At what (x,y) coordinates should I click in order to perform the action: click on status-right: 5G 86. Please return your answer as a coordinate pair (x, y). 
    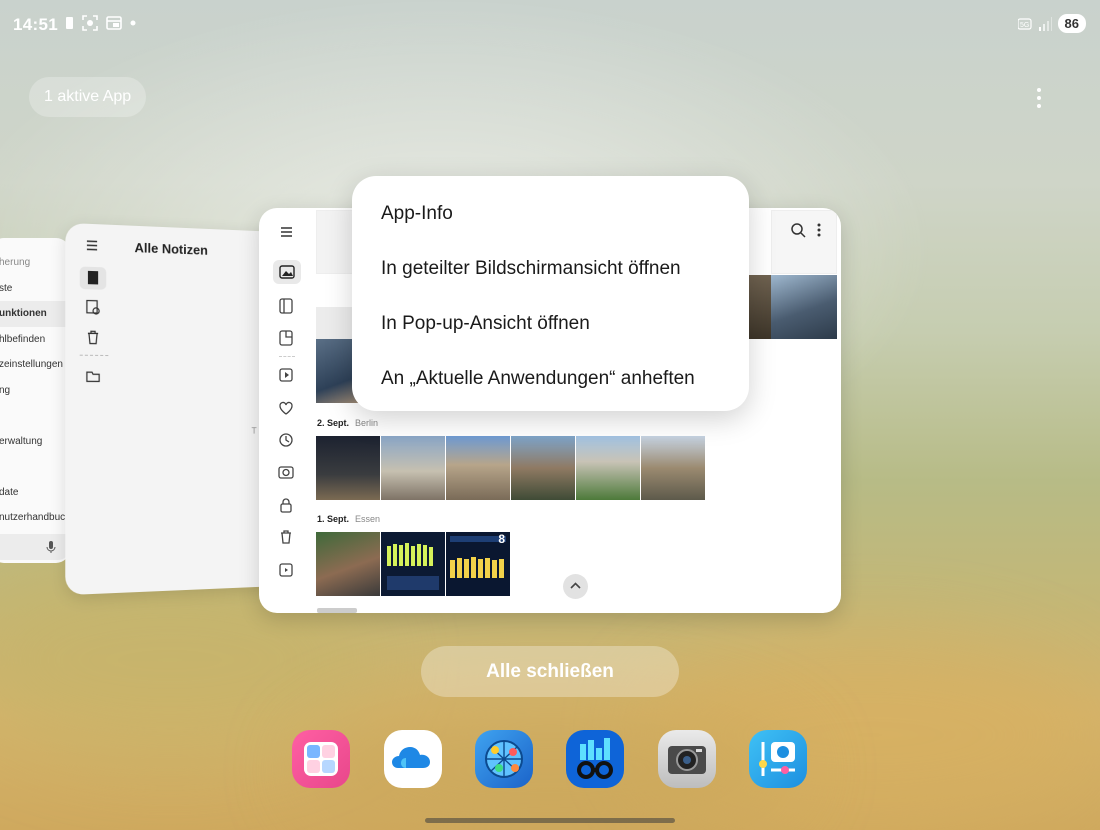
    Looking at the image, I should click on (1052, 23).